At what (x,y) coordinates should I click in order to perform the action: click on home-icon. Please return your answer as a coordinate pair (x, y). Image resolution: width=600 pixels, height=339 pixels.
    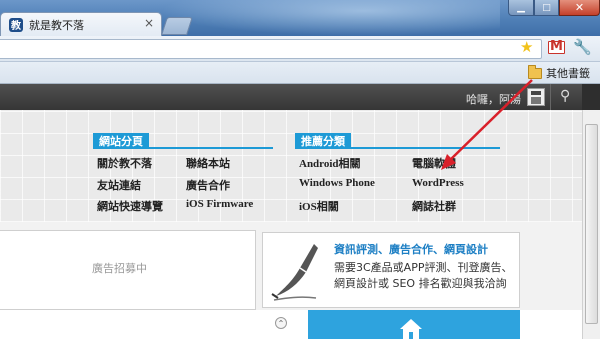
    Looking at the image, I should click on (411, 329).